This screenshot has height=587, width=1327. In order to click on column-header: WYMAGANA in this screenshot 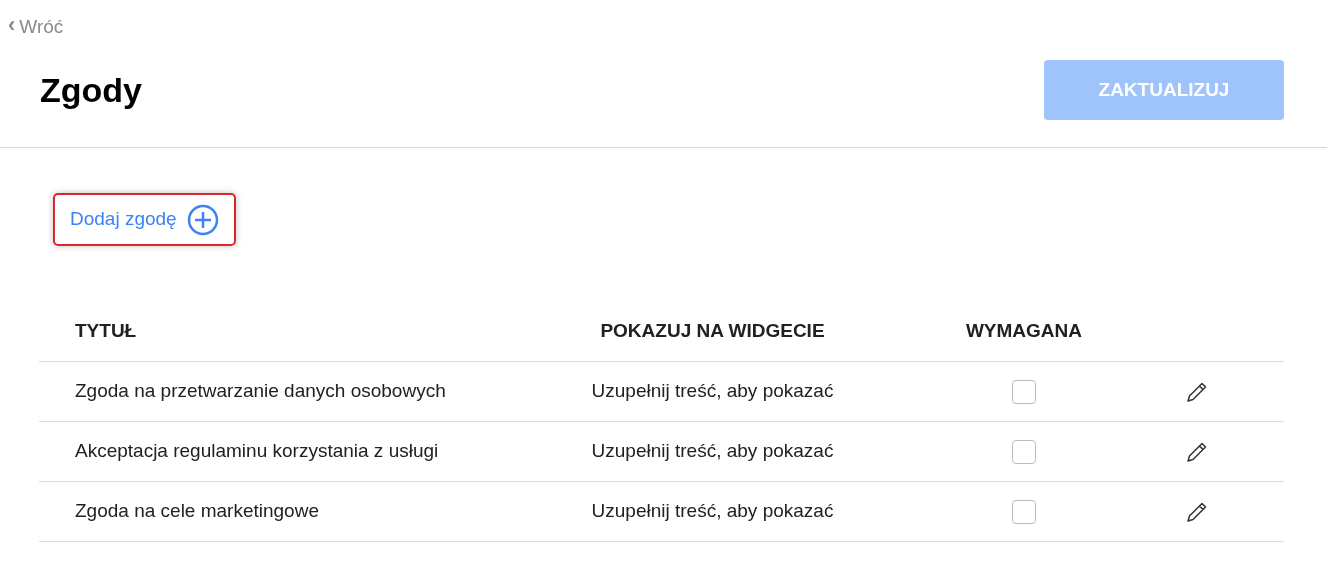, I will do `click(1024, 331)`.